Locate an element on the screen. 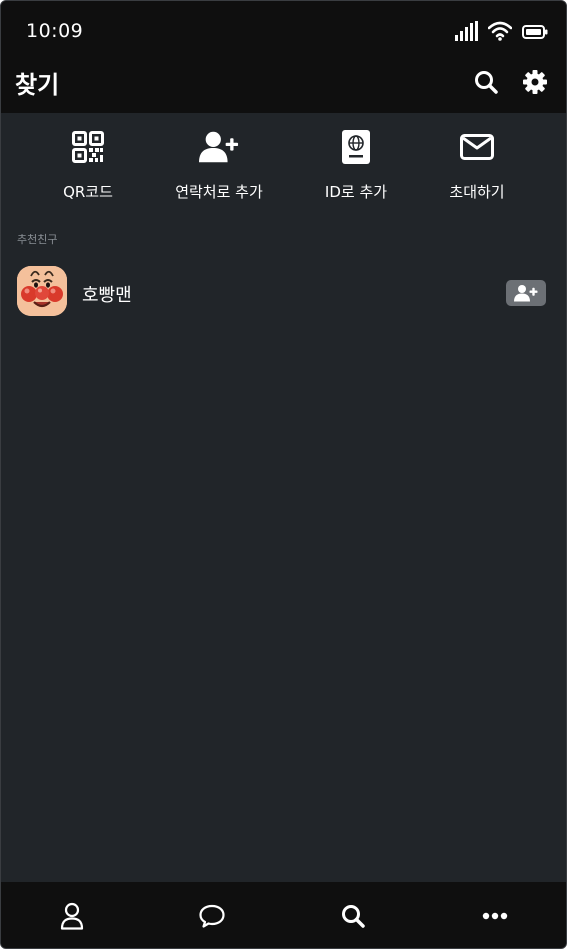  envelope-icon is located at coordinates (477, 147).